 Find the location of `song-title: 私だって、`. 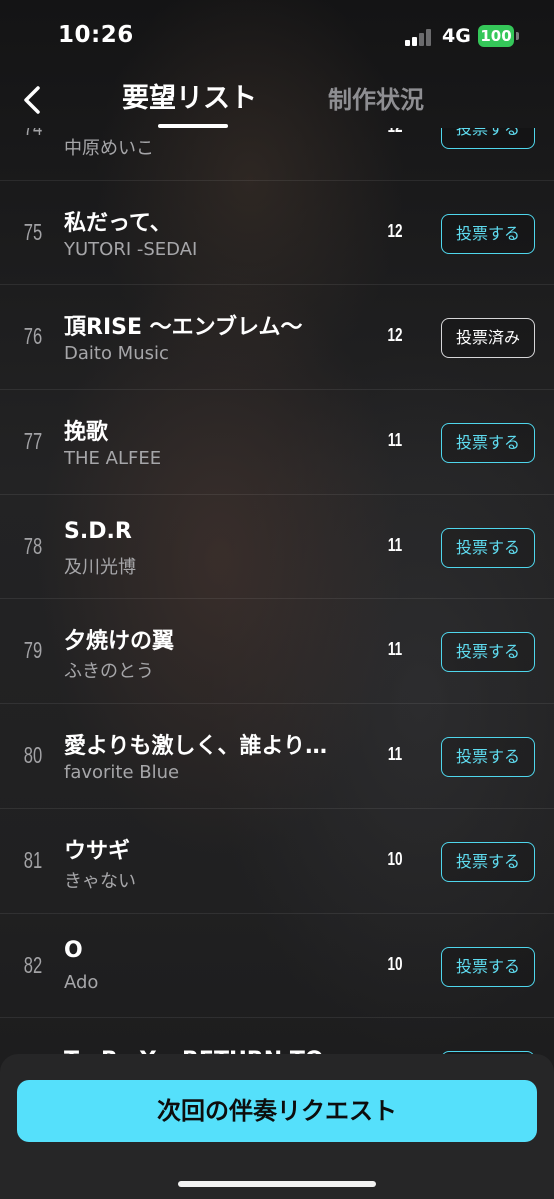

song-title: 私だって、 is located at coordinates (118, 223).